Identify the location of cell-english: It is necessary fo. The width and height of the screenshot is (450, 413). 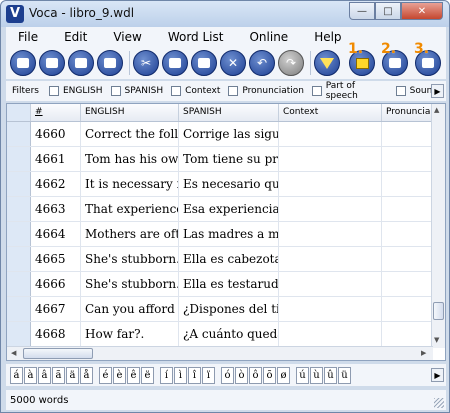
(130, 184).